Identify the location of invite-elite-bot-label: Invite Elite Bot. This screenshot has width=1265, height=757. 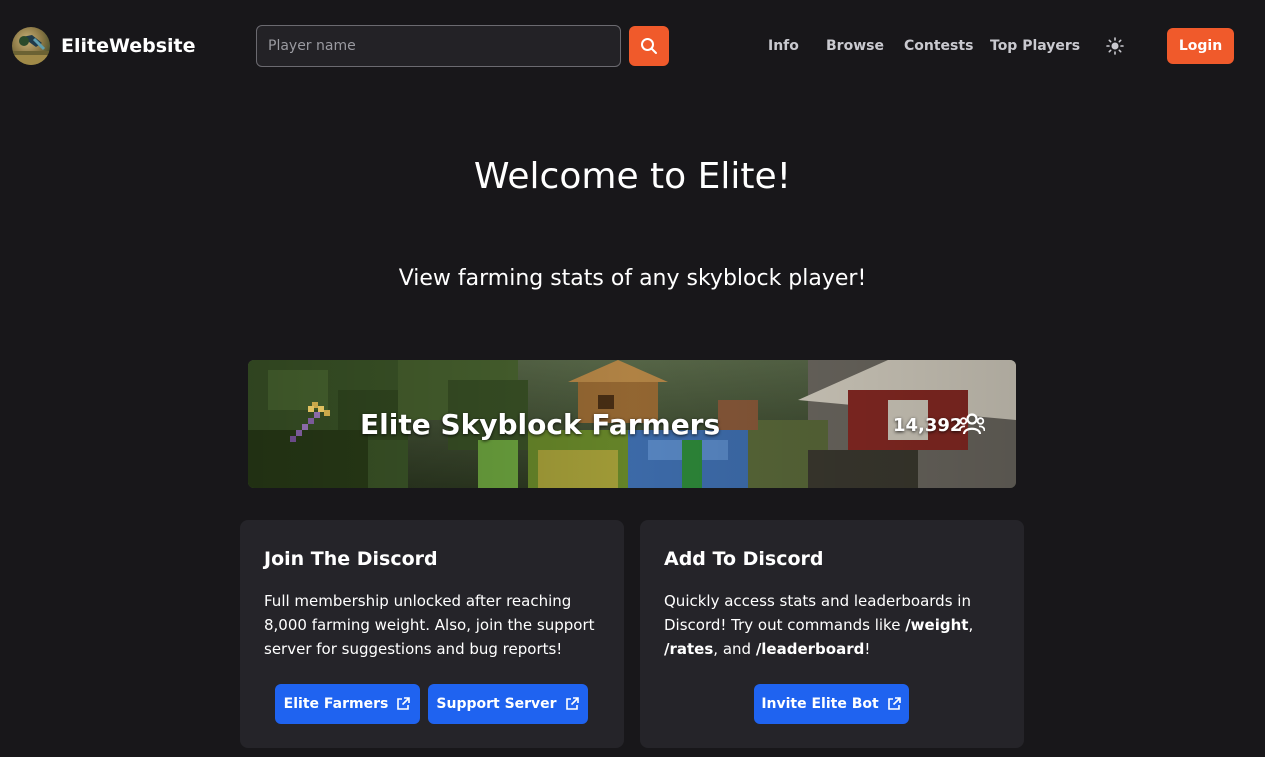
(820, 704).